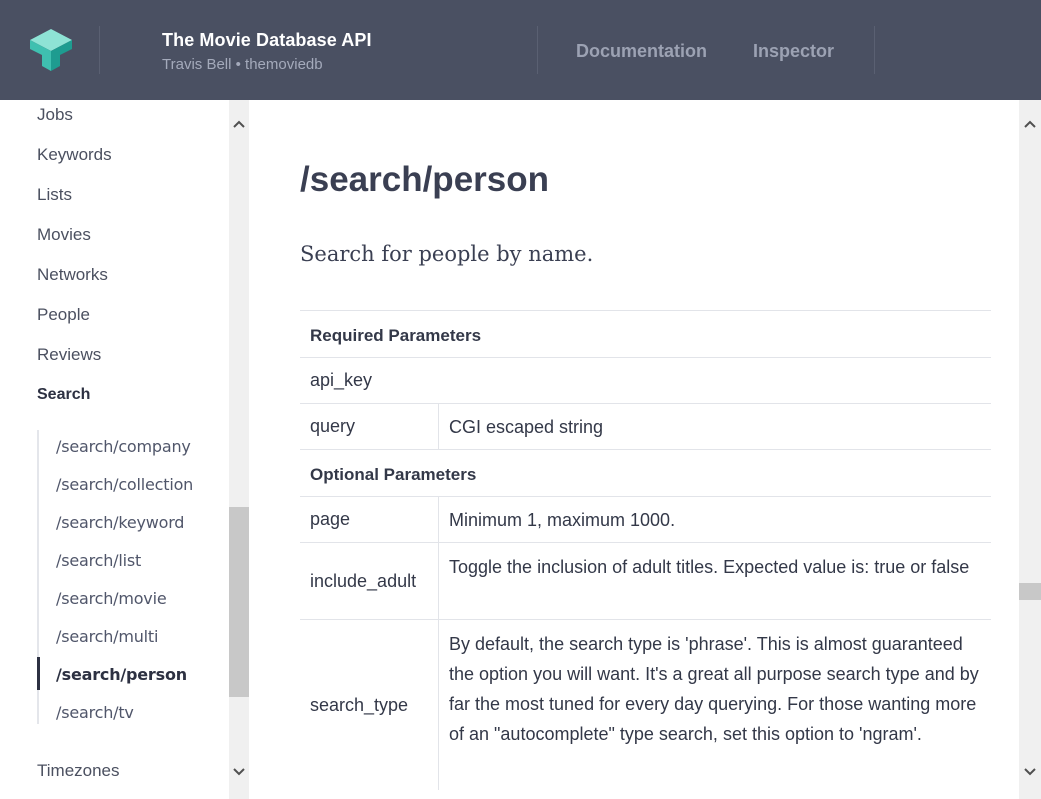  I want to click on param-name: api_key, so click(341, 380).